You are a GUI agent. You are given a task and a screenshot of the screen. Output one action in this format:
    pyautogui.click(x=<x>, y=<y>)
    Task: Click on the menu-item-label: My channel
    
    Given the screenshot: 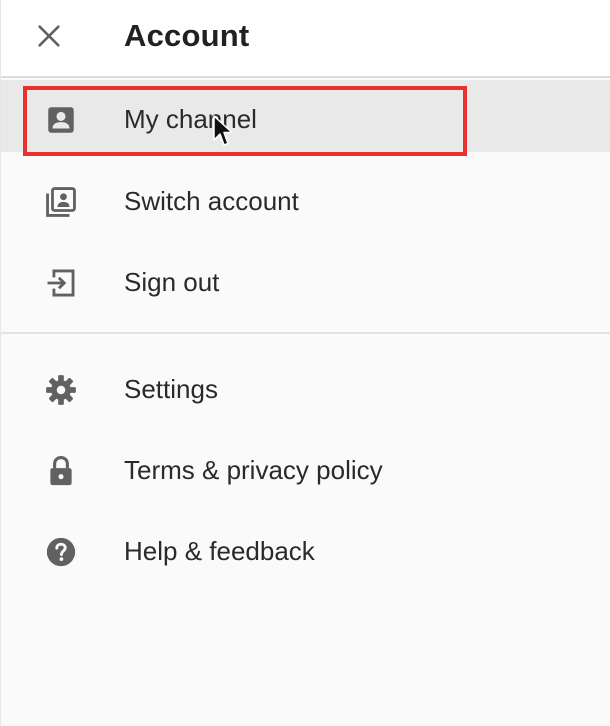 What is the action you would take?
    pyautogui.click(x=190, y=119)
    